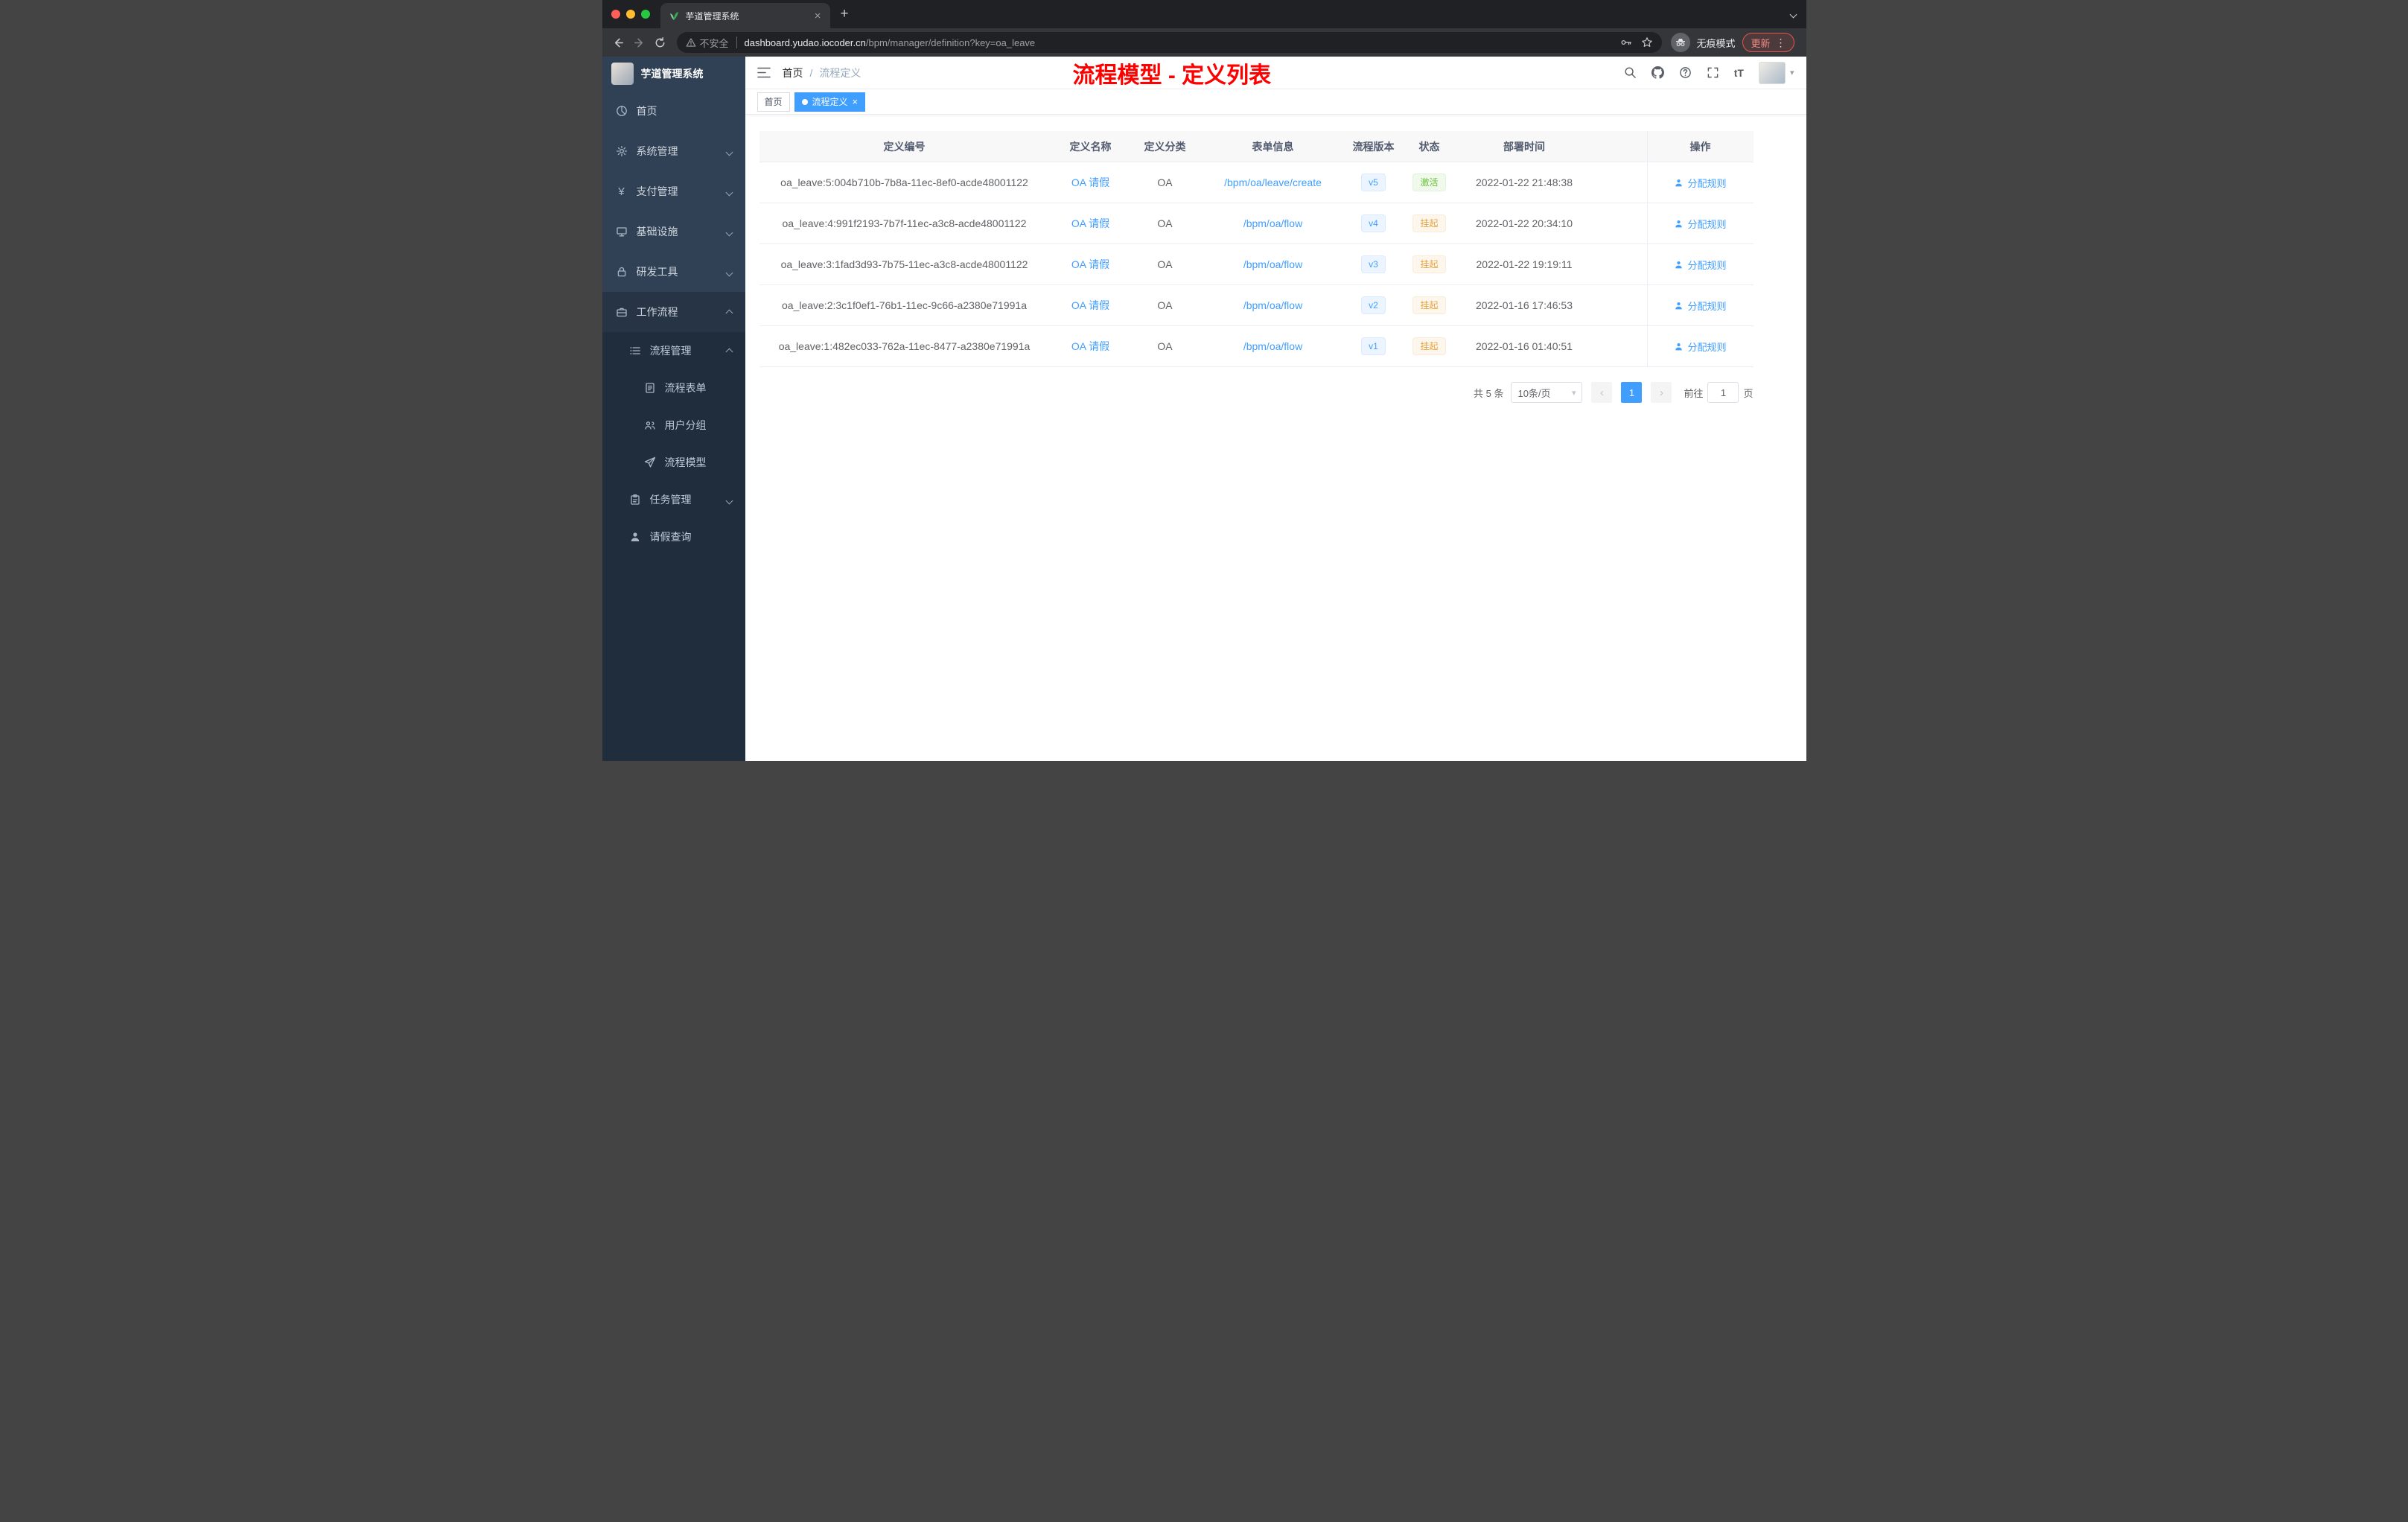  I want to click on hamburger-icon, so click(764, 72).